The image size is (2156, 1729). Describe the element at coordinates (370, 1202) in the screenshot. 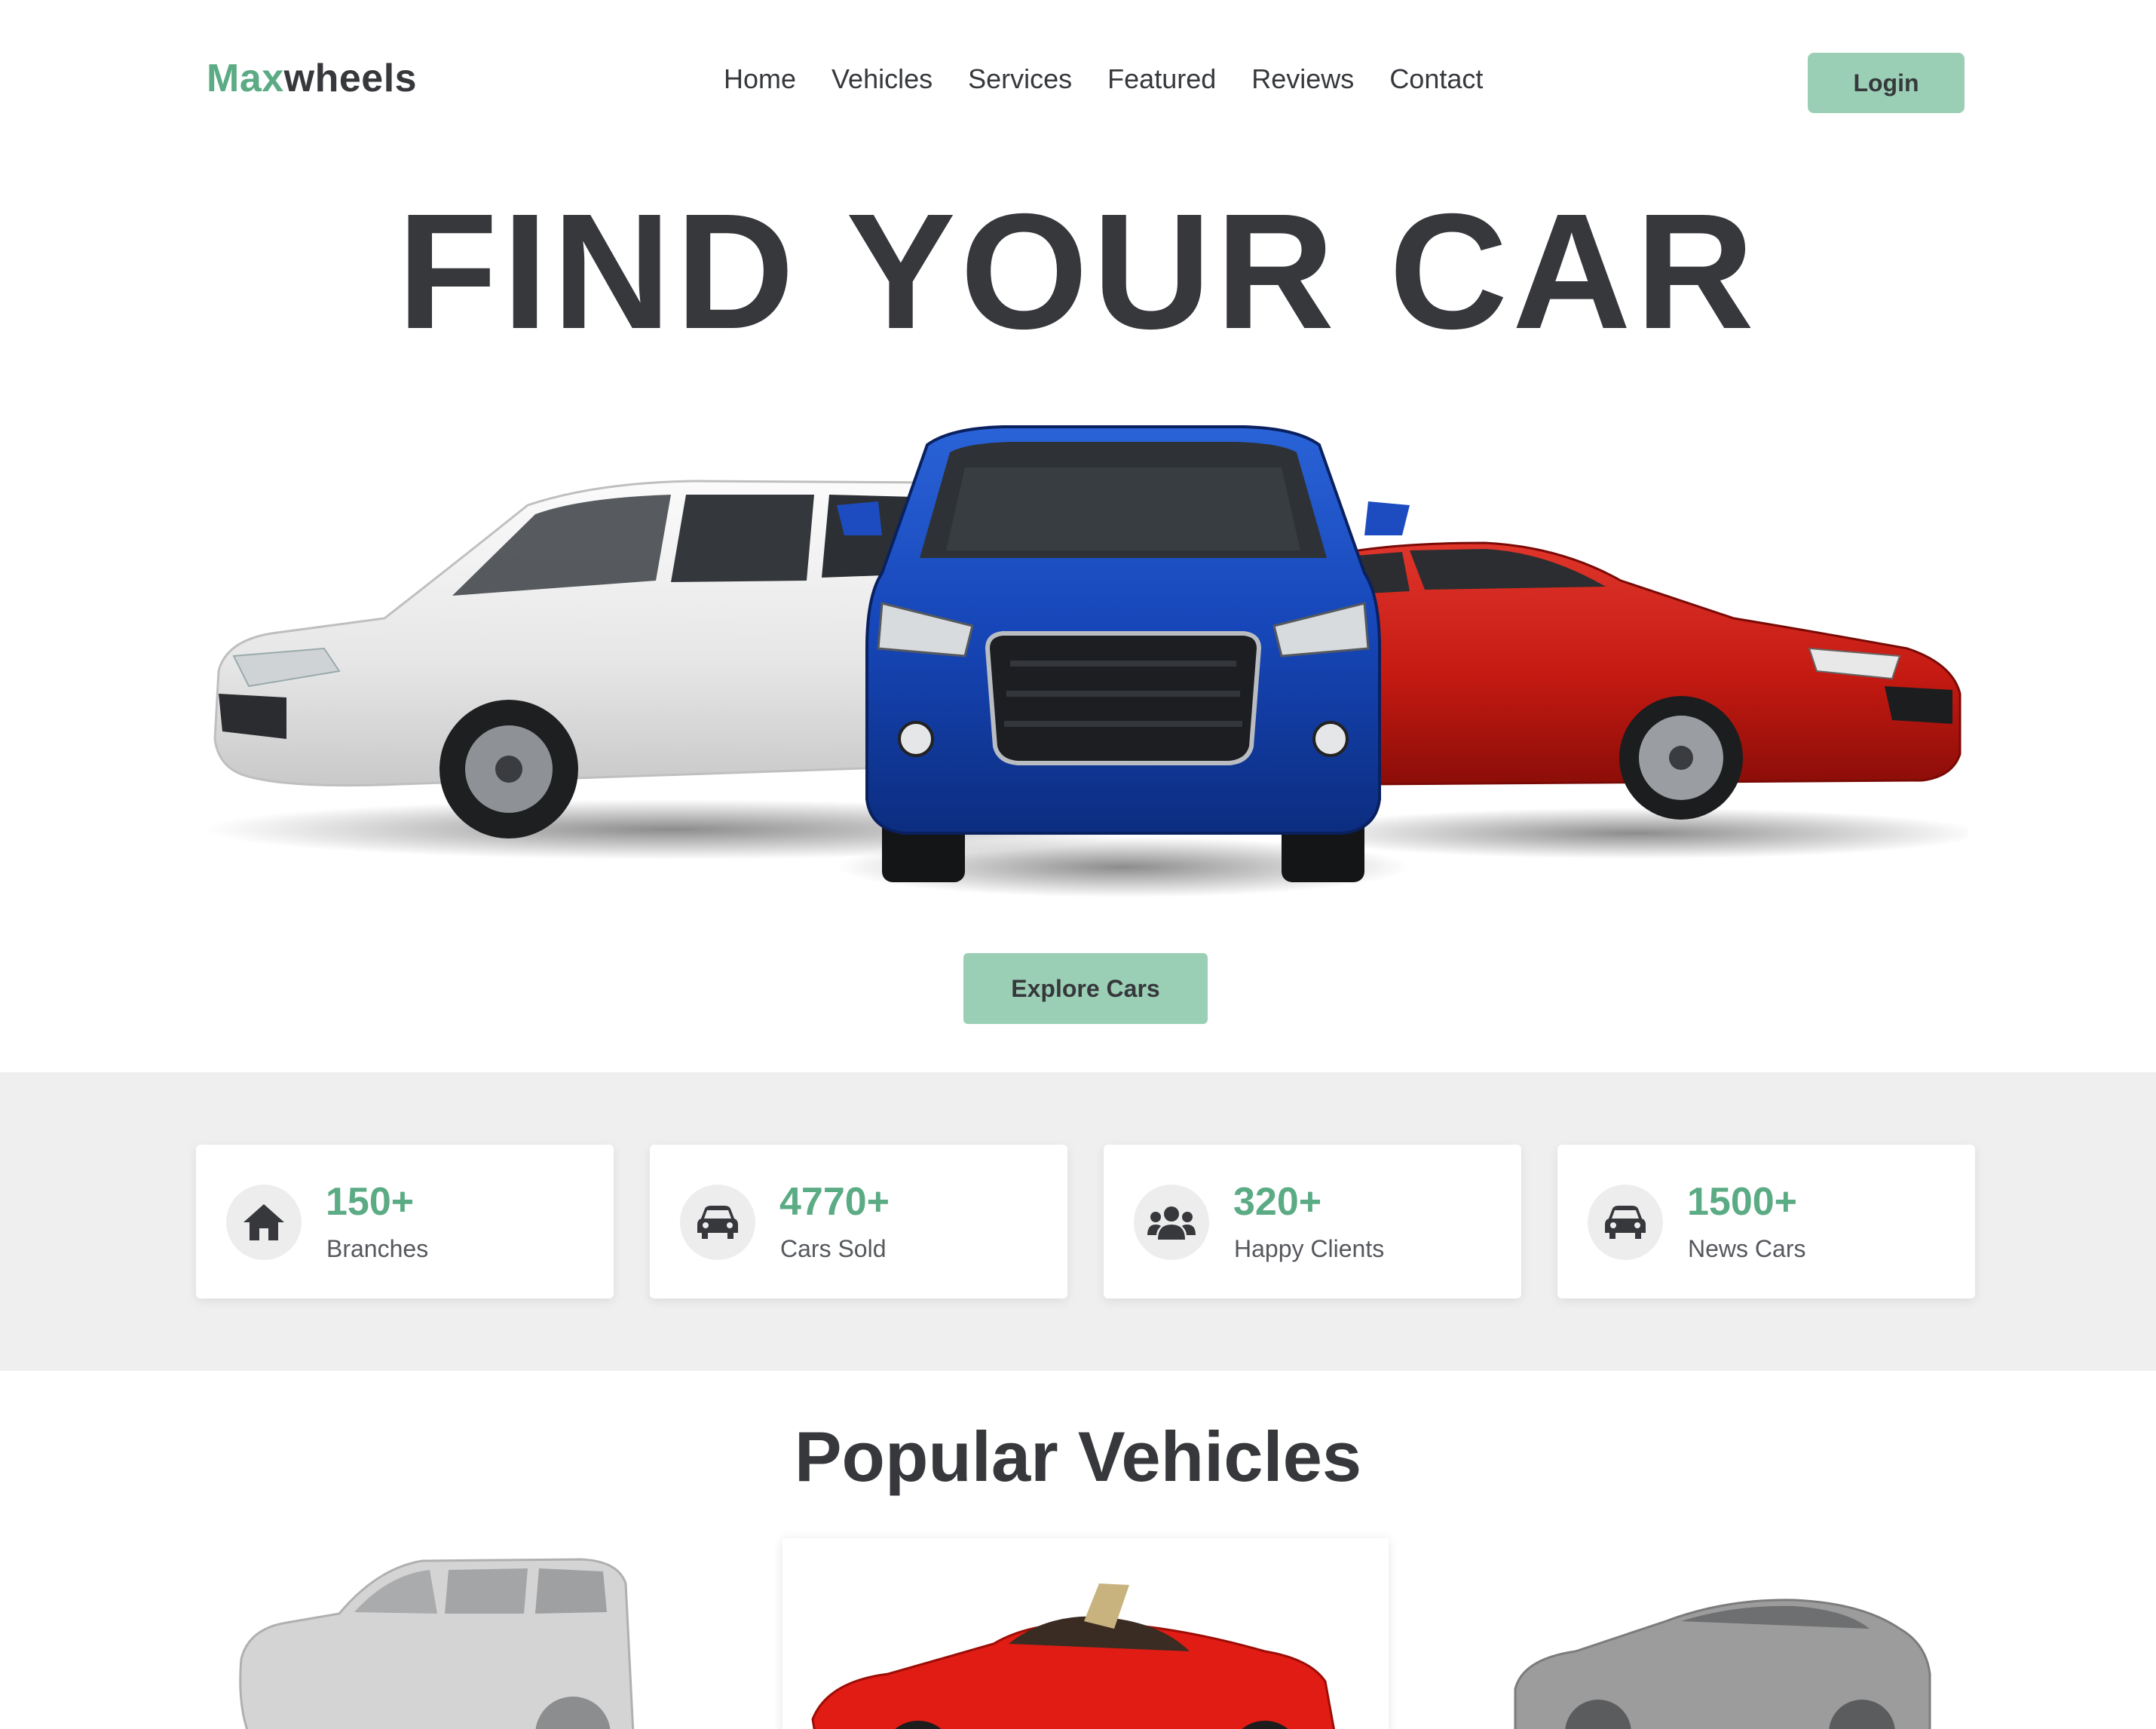

I see `stat-value: 150+` at that location.